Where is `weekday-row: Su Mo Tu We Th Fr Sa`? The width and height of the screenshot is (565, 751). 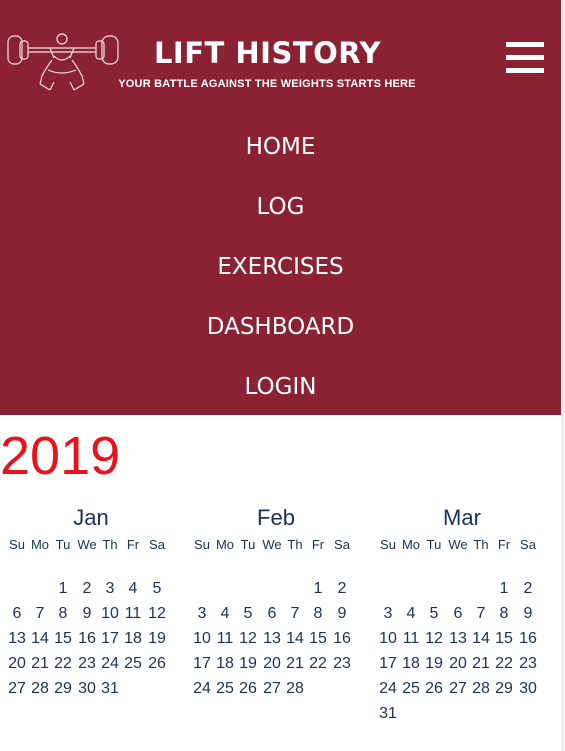
weekday-row: Su Mo Tu We Th Fr Sa is located at coordinates (276, 543).